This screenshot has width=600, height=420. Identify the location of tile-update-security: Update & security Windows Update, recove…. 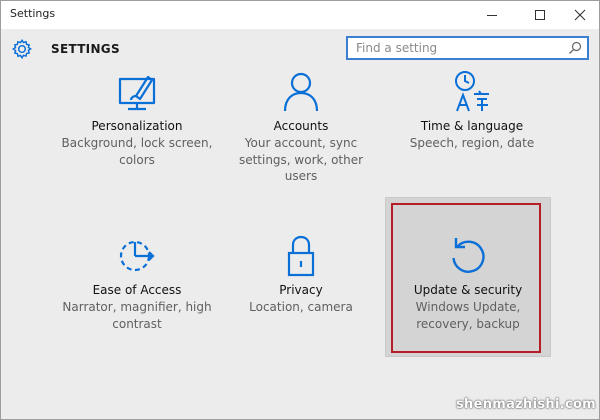
(468, 283).